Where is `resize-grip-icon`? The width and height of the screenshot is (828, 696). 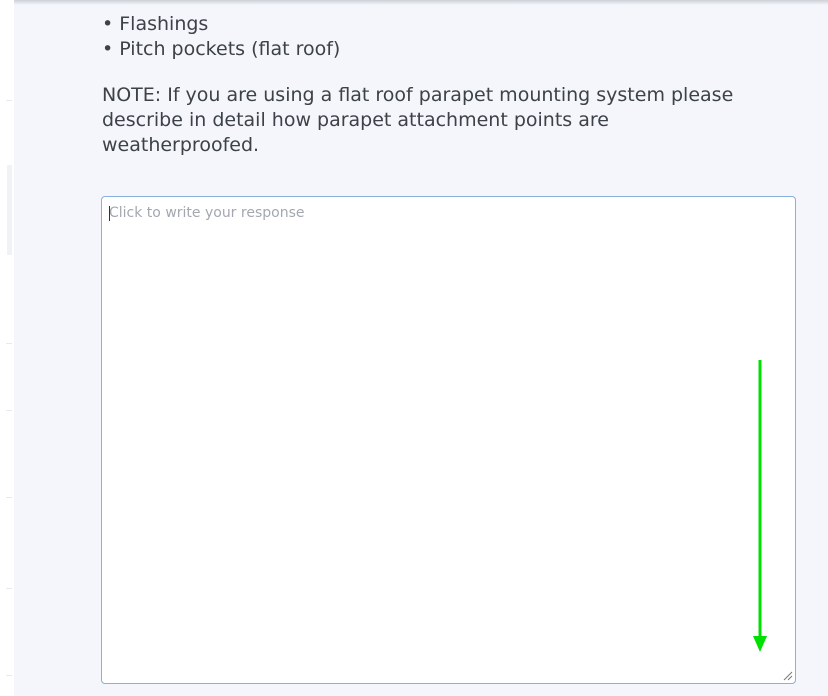 resize-grip-icon is located at coordinates (788, 676).